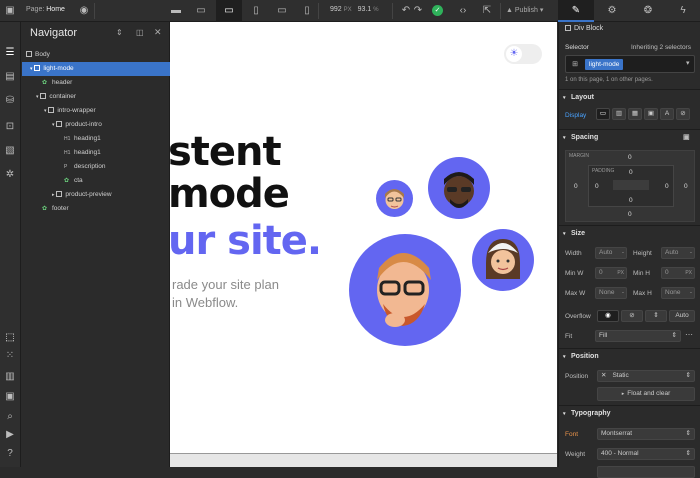  I want to click on tree-item-body: Body, so click(96, 55).